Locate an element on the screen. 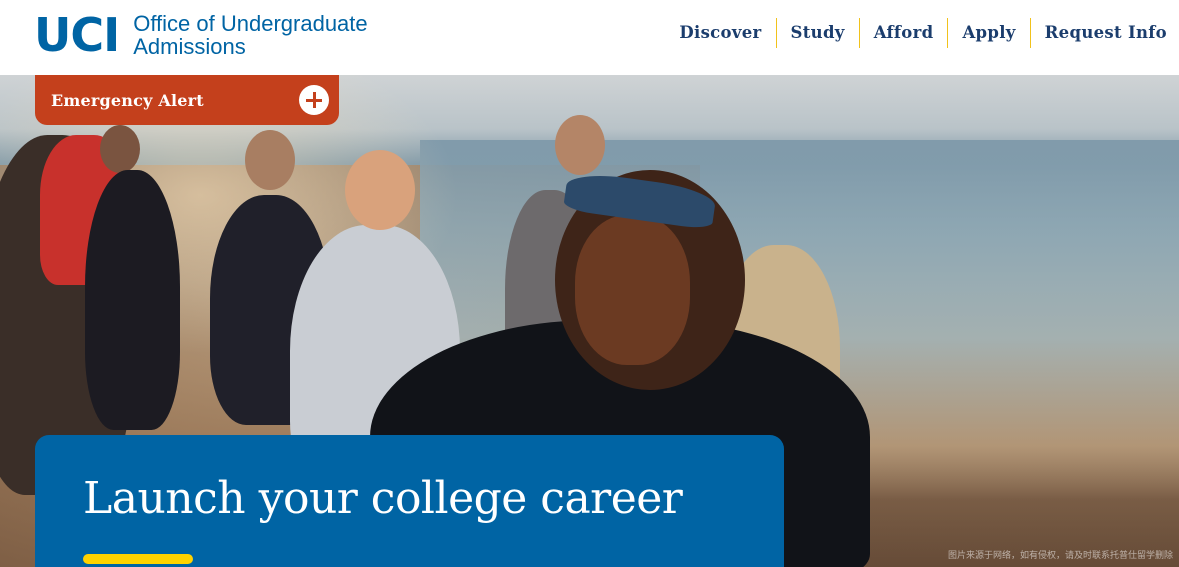 Image resolution: width=1179 pixels, height=567 pixels. runner-5-head is located at coordinates (580, 145).